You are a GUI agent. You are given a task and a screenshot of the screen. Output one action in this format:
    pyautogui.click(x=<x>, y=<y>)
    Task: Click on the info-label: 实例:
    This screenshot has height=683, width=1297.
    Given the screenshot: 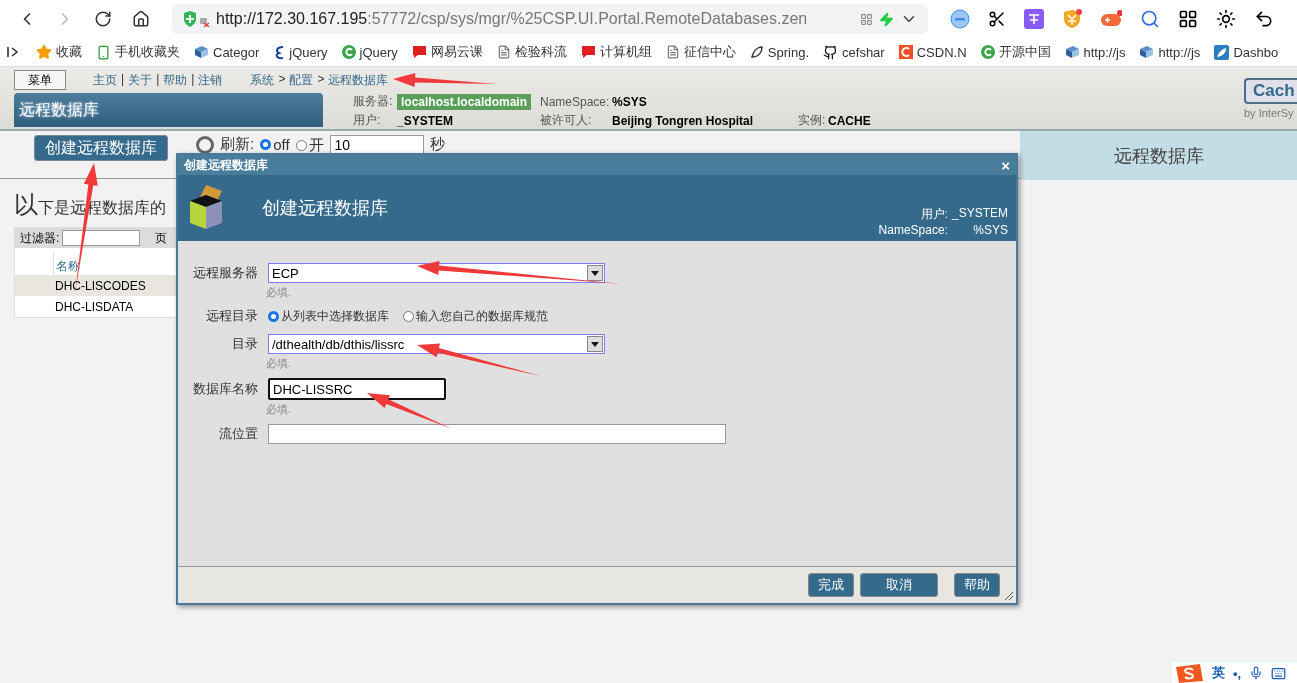 What is the action you would take?
    pyautogui.click(x=812, y=120)
    